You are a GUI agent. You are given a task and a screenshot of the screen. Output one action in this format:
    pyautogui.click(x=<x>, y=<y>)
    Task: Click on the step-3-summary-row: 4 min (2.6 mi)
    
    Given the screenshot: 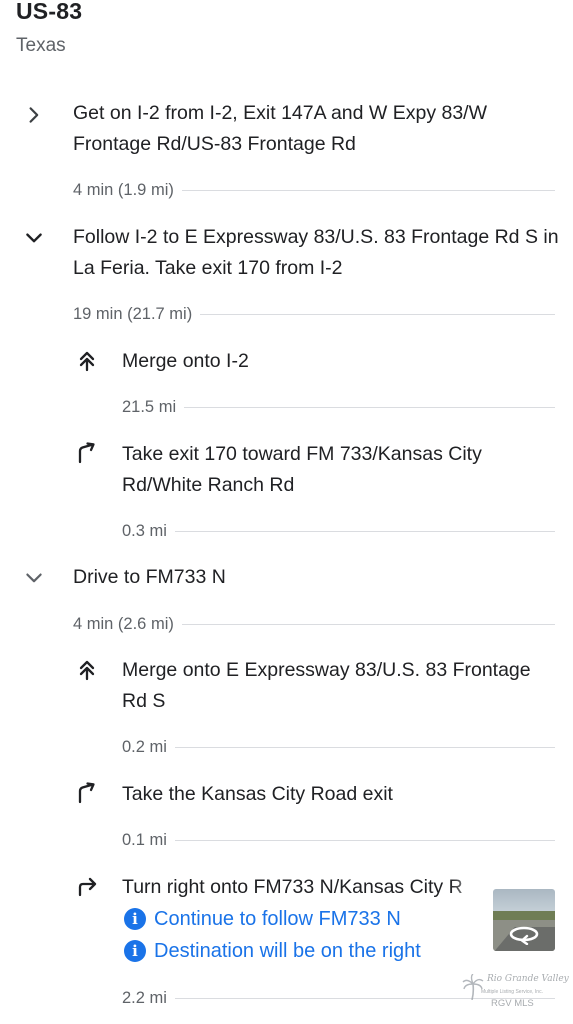 What is the action you would take?
    pyautogui.click(x=314, y=624)
    